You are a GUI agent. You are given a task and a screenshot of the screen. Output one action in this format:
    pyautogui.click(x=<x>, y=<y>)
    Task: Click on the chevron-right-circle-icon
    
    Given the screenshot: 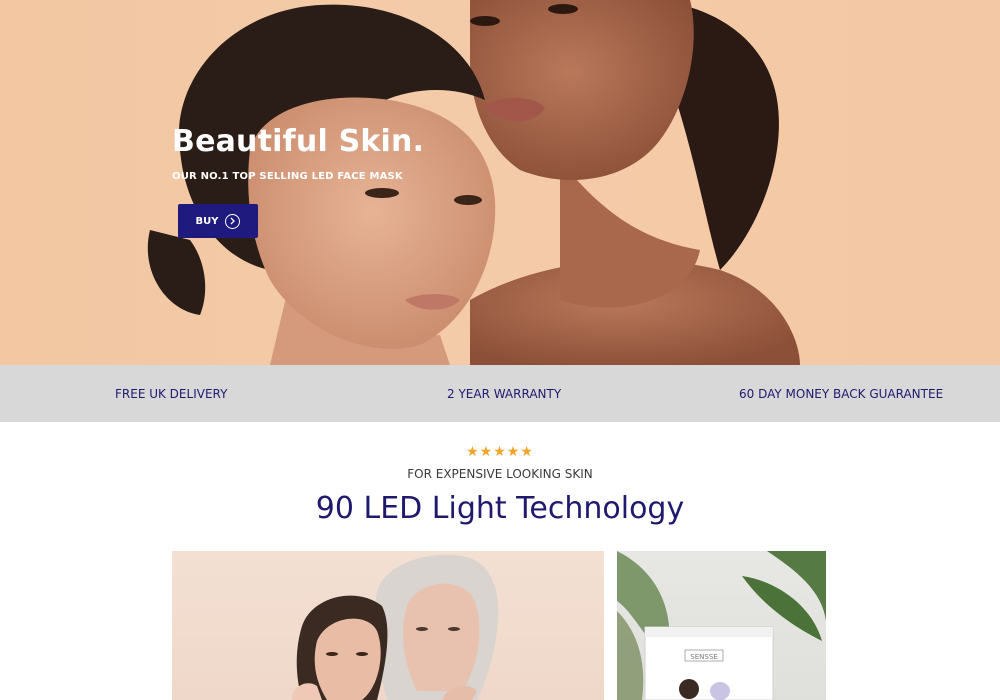 What is the action you would take?
    pyautogui.click(x=233, y=221)
    